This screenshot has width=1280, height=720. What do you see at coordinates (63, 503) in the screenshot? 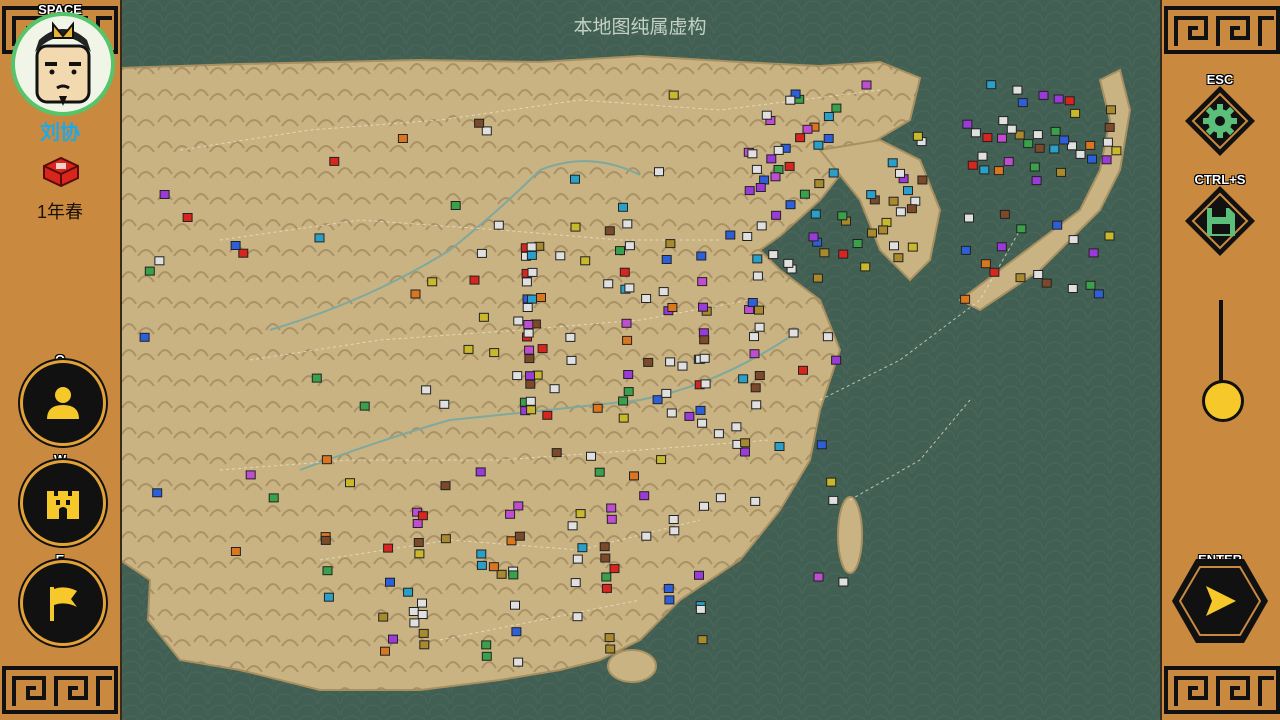
I see `cities-button` at bounding box center [63, 503].